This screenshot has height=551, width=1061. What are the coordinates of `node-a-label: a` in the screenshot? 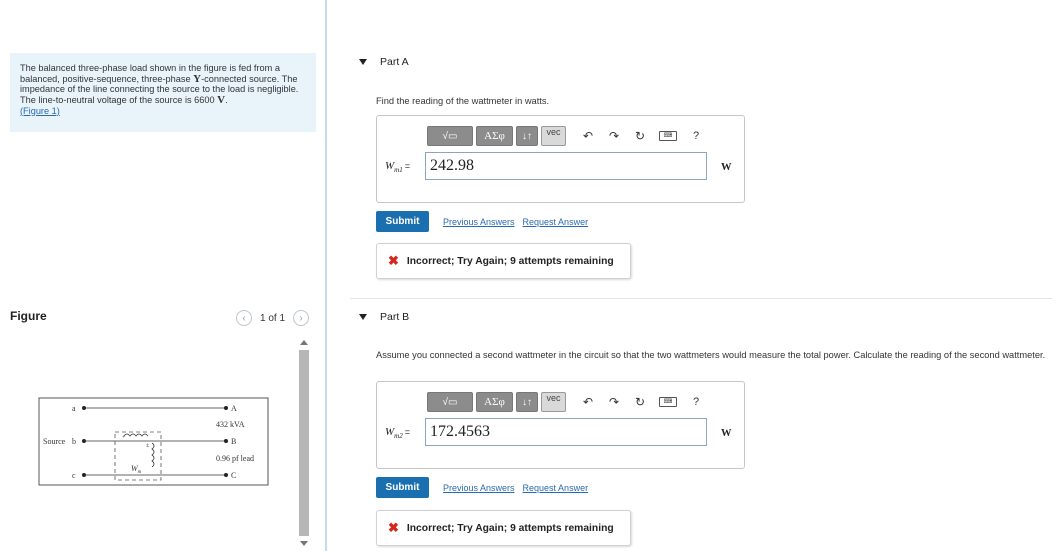 It's located at (74, 408).